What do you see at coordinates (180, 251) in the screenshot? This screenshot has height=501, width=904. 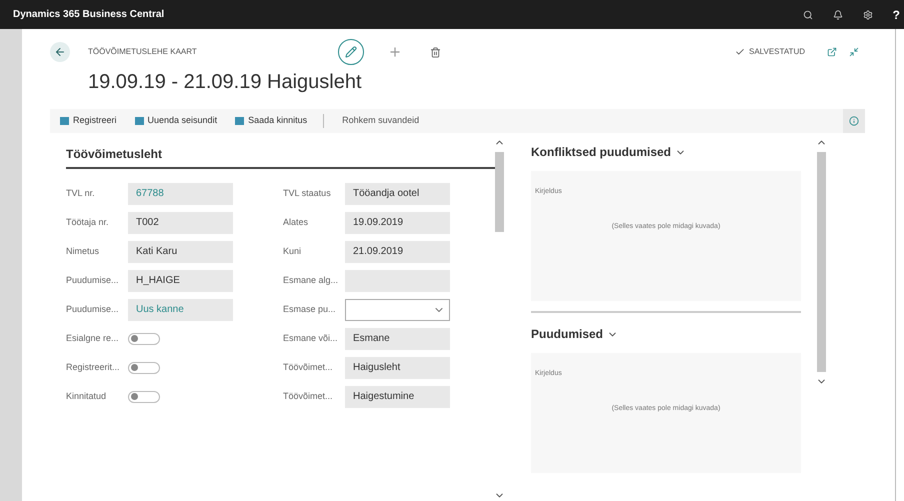 I see `value-field: Kati Karu` at bounding box center [180, 251].